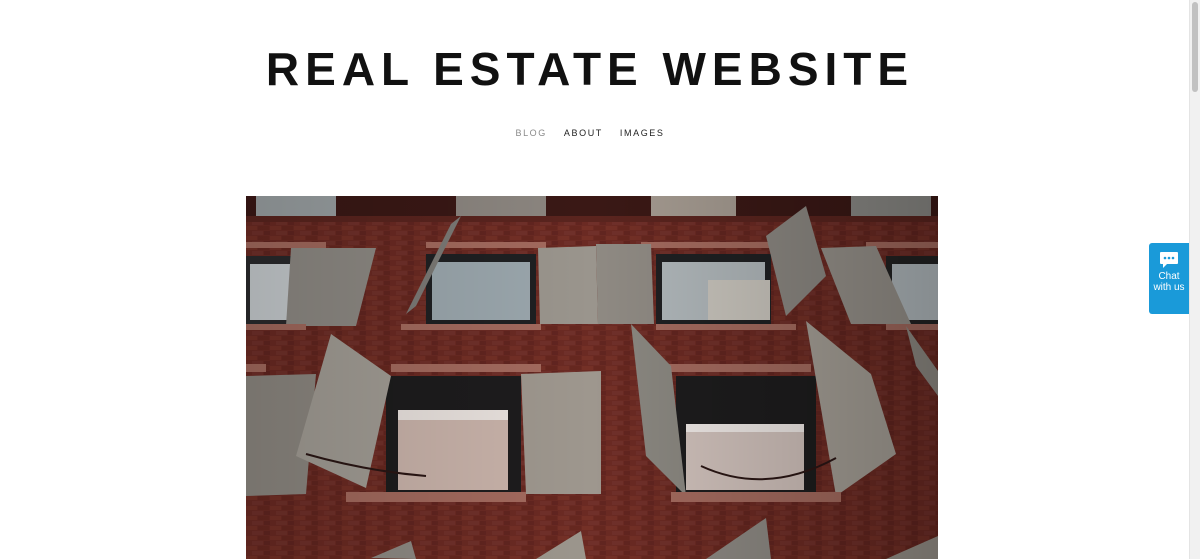 This screenshot has height=559, width=1200. I want to click on chat-widget-button: Chat with us, so click(1169, 278).